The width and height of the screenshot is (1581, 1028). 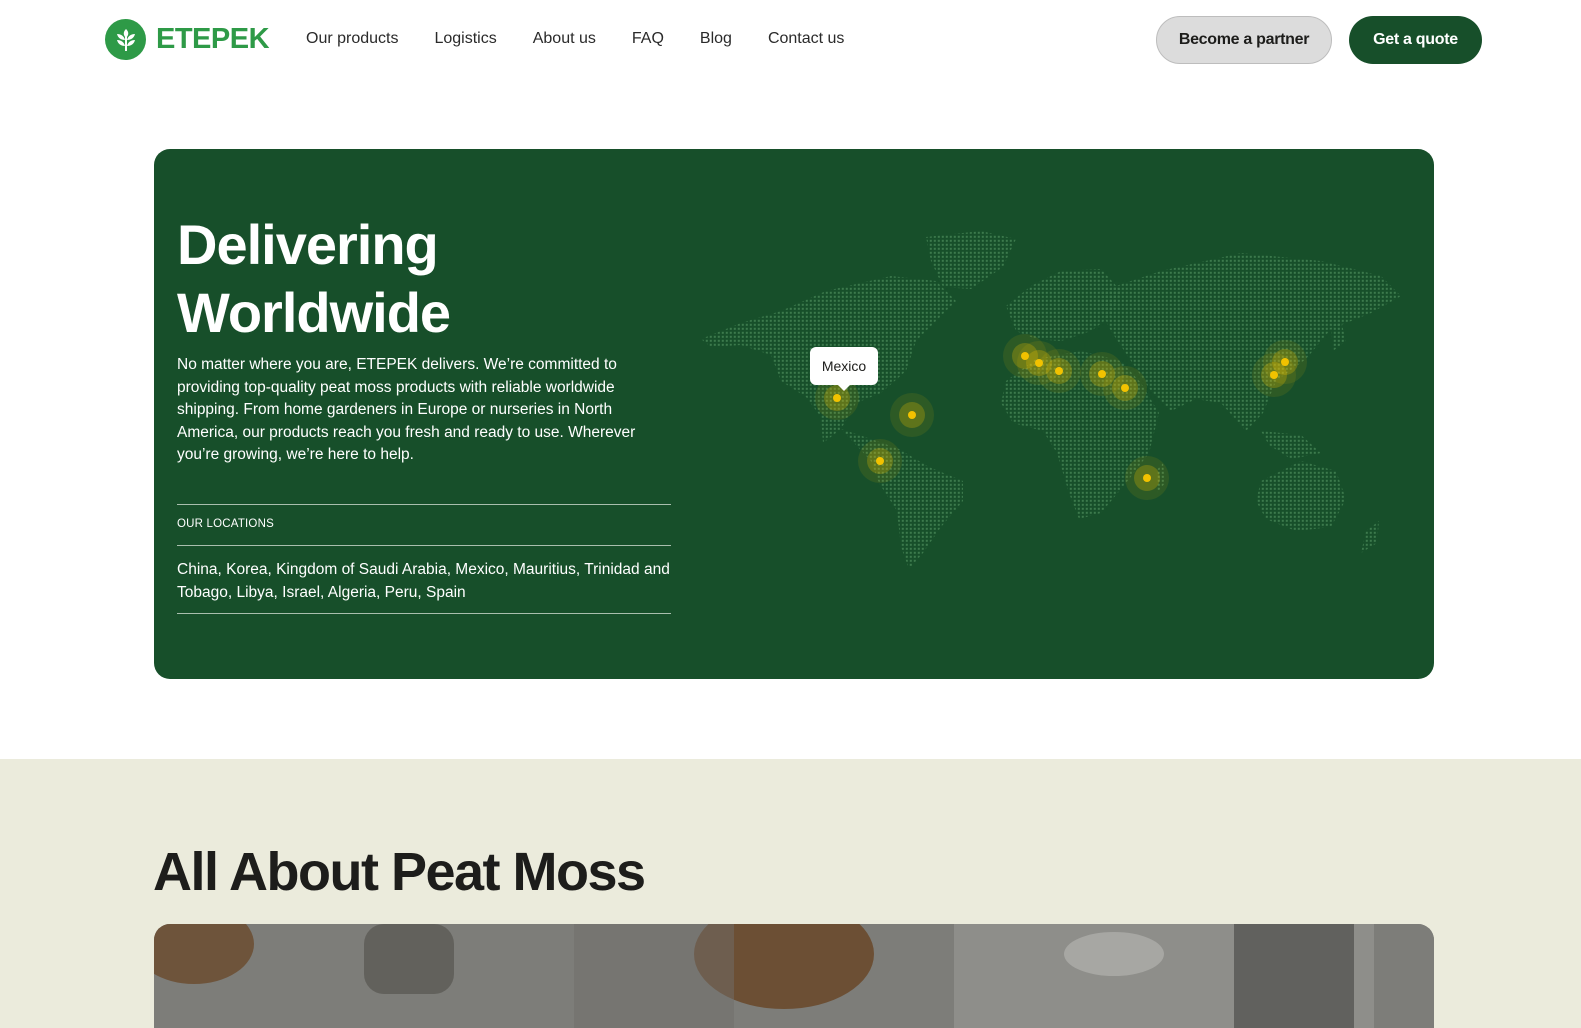 I want to click on marker-trinidad-and-tobago, so click(x=912, y=415).